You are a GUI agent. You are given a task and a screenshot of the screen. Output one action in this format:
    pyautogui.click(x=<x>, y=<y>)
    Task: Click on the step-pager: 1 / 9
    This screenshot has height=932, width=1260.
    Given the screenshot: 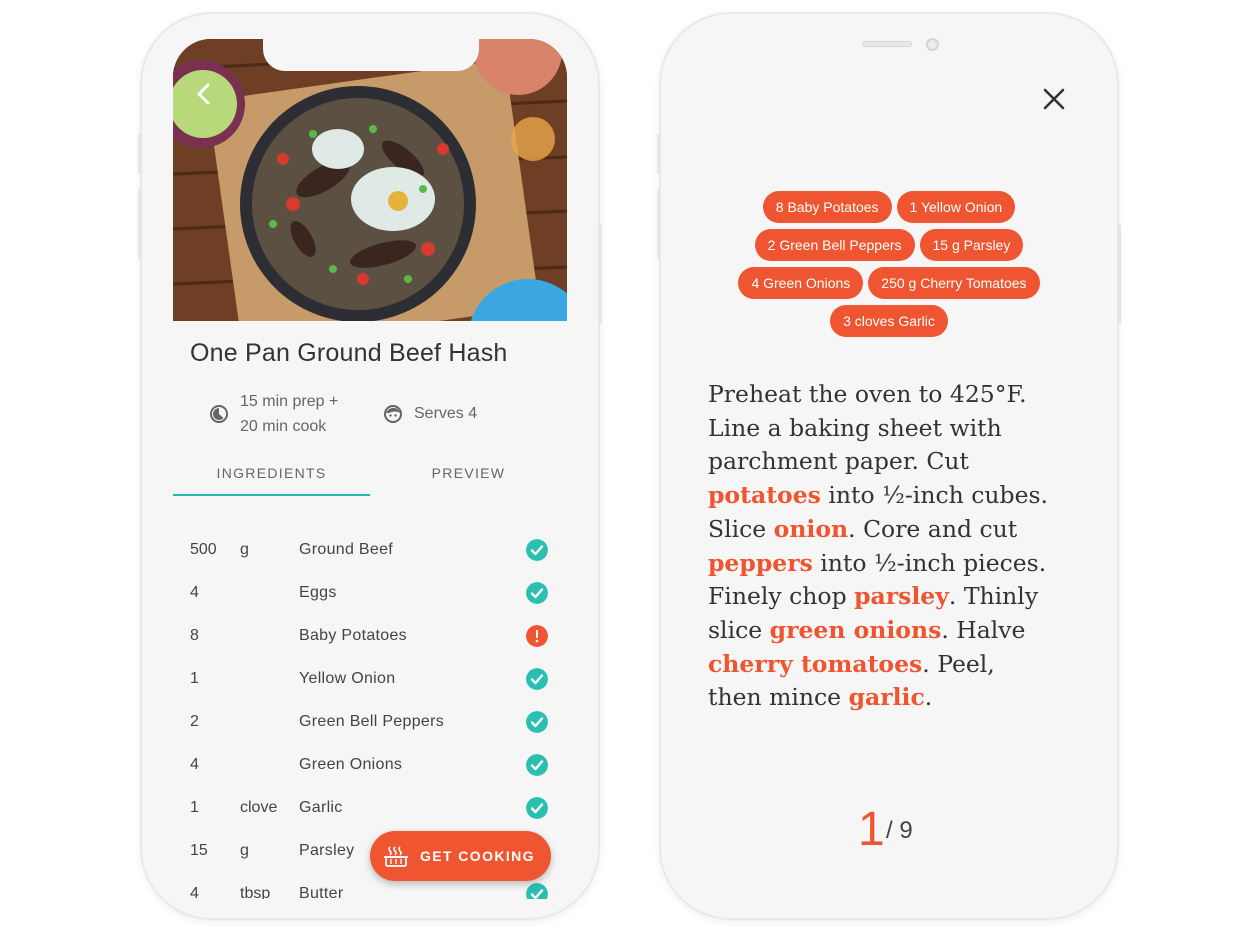 What is the action you would take?
    pyautogui.click(x=898, y=832)
    